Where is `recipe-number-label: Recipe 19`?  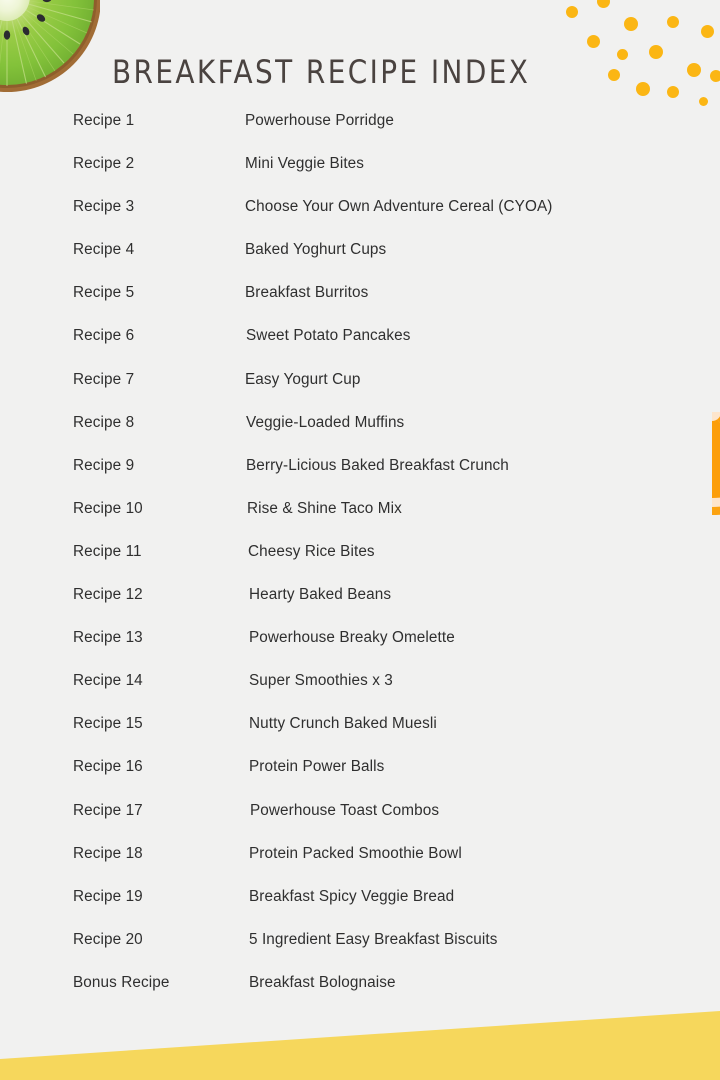
recipe-number-label: Recipe 19 is located at coordinates (108, 896).